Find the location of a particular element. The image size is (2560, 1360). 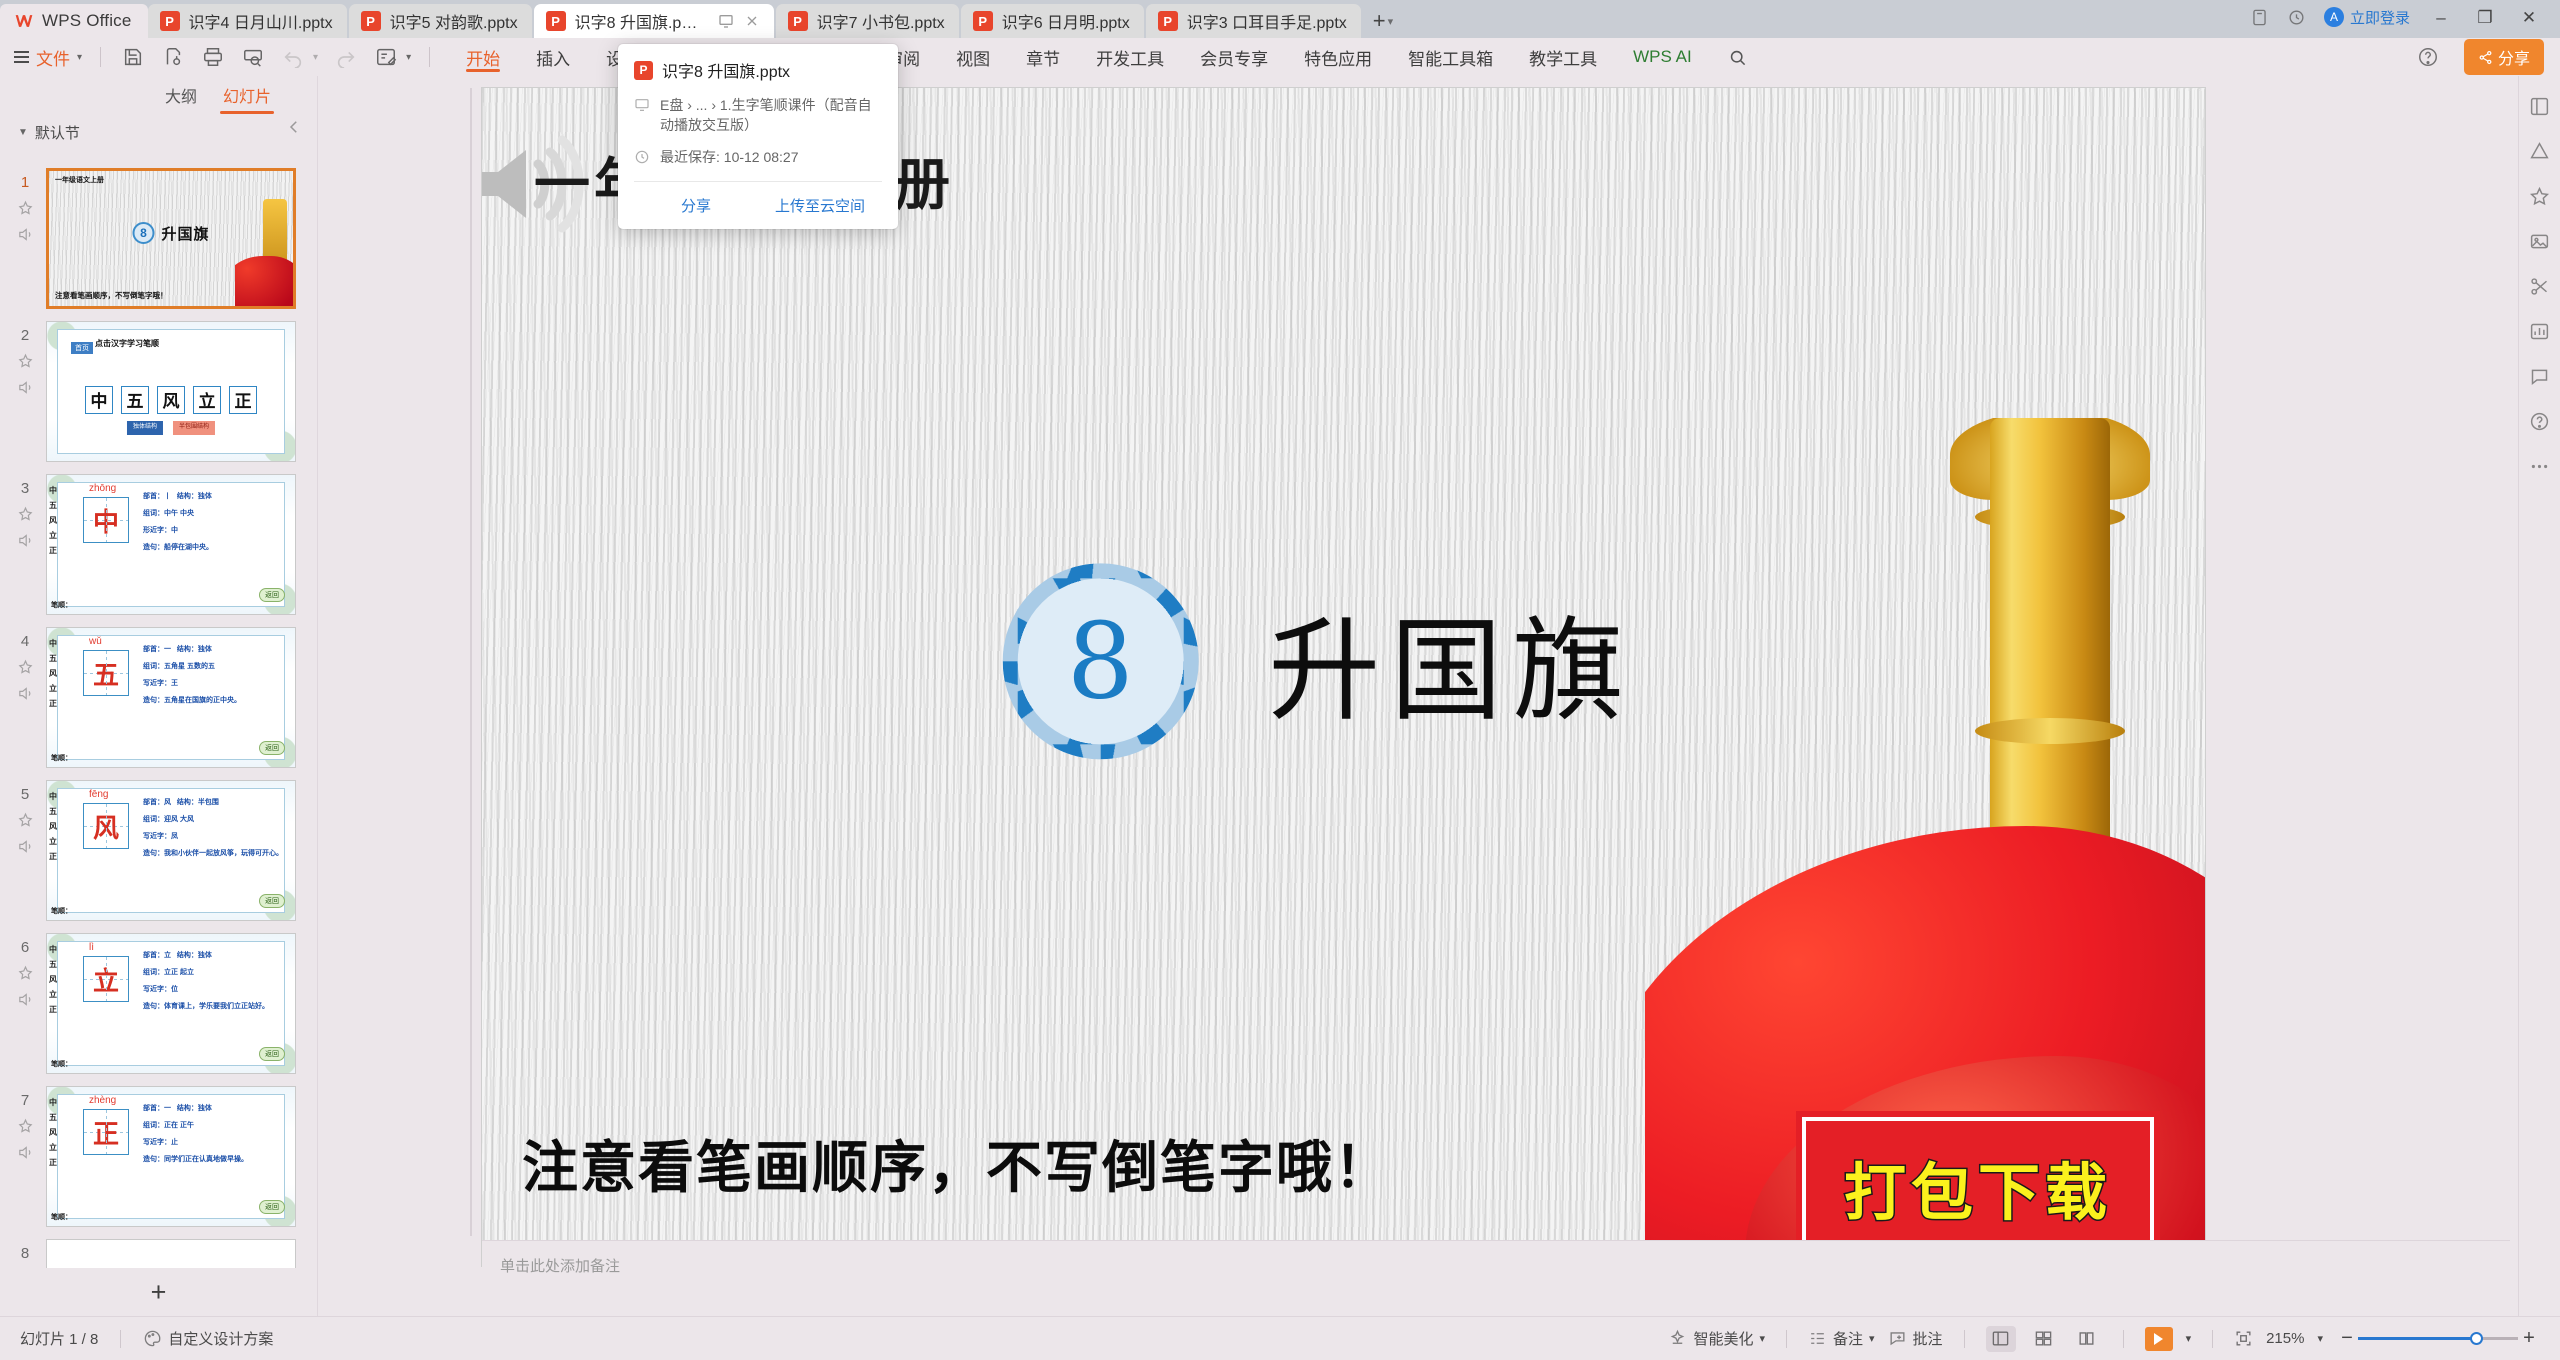

slide-thumbnail-item: 1 一年级语文上册 8 升国旗 注意看笔画顺序，不写倒笔字哦！ is located at coordinates (158, 244).